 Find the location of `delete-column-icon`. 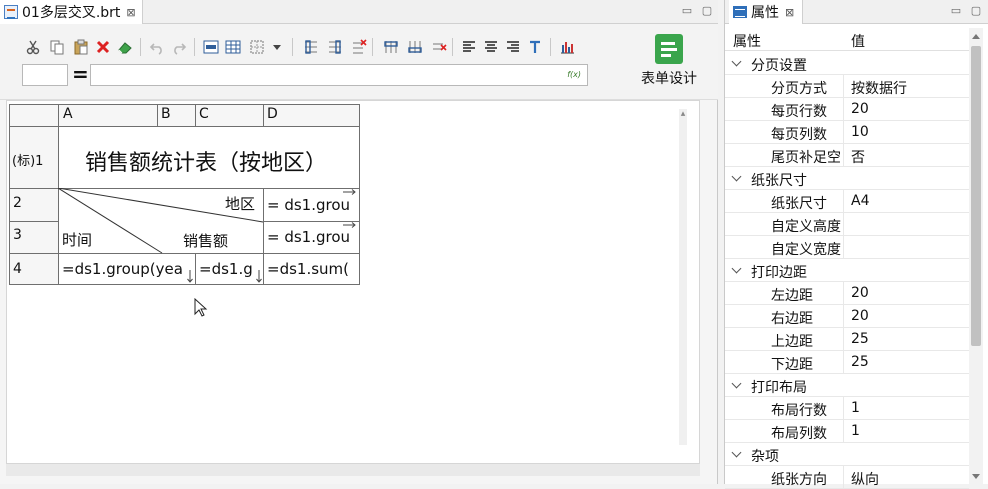

delete-column-icon is located at coordinates (359, 47).